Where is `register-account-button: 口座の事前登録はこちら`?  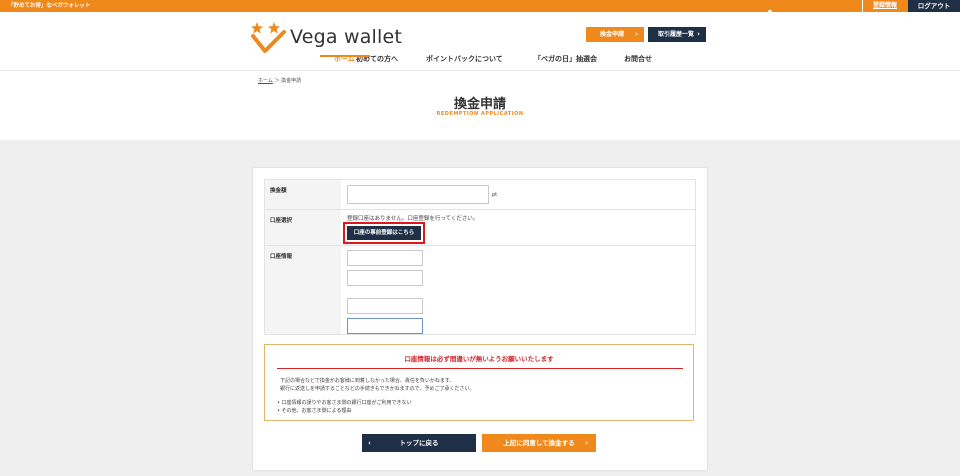
register-account-button: 口座の事前登録はこちら is located at coordinates (384, 233).